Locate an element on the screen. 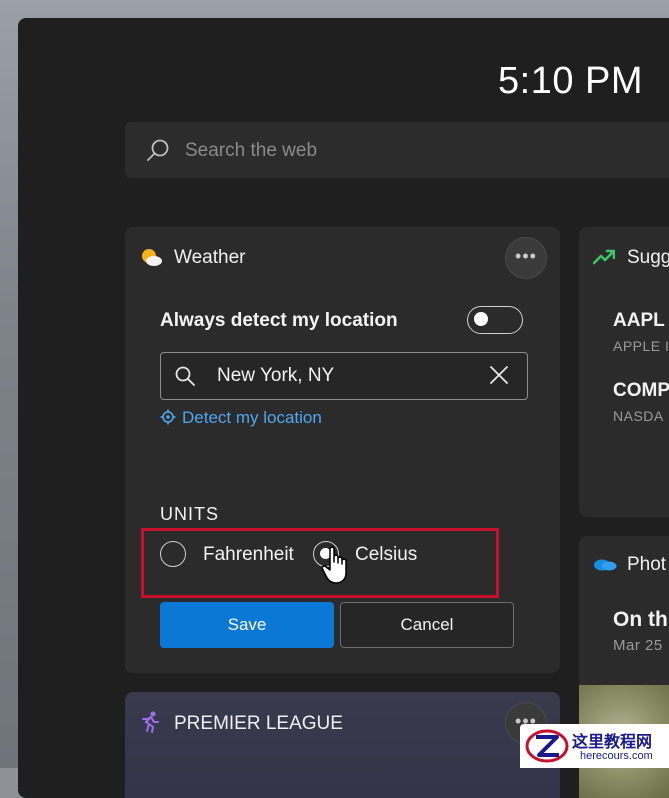 This screenshot has width=669, height=798. stock-symbol: COMP is located at coordinates (641, 391).